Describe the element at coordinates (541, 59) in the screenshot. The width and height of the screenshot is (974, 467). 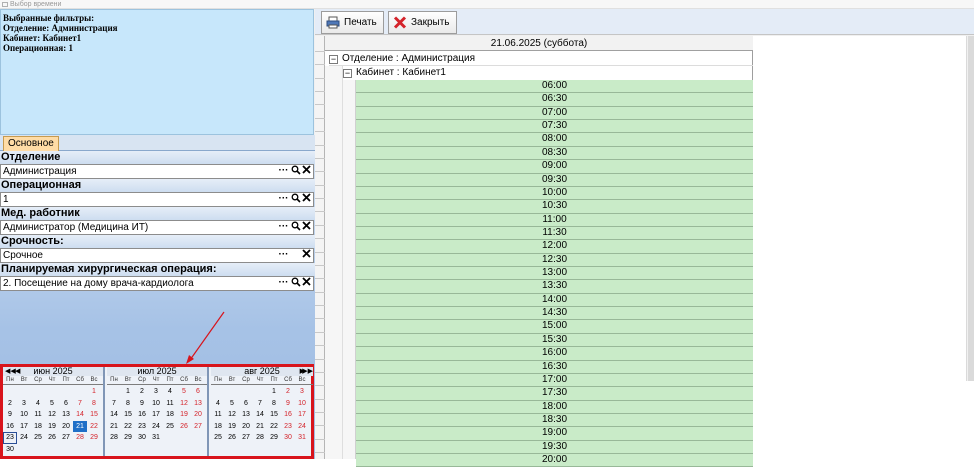
I see `group-row-department: − Отделение : Администрация` at that location.